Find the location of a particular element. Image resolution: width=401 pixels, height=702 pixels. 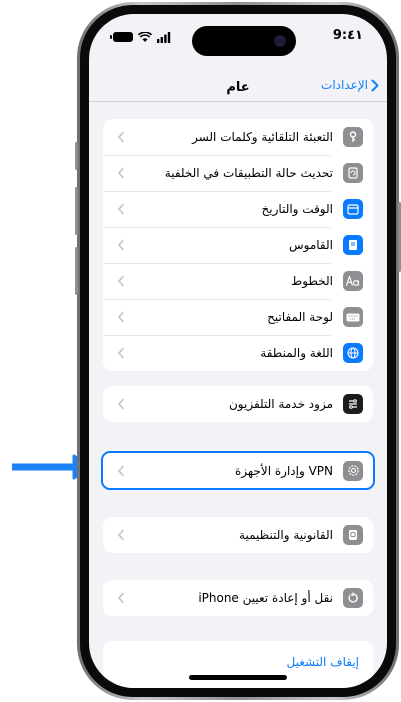

keyboard-icon is located at coordinates (353, 317).